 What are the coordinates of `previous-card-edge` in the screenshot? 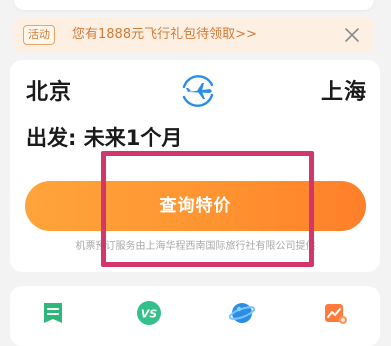 It's located at (194, 5).